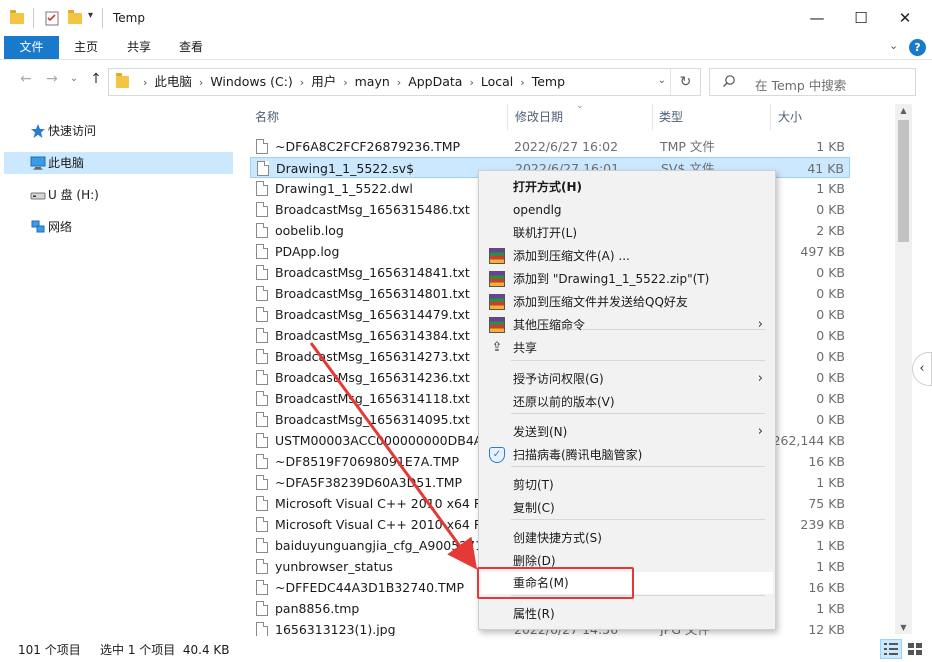 The image size is (932, 662). What do you see at coordinates (826, 503) in the screenshot?
I see `file-size: 75 KB` at bounding box center [826, 503].